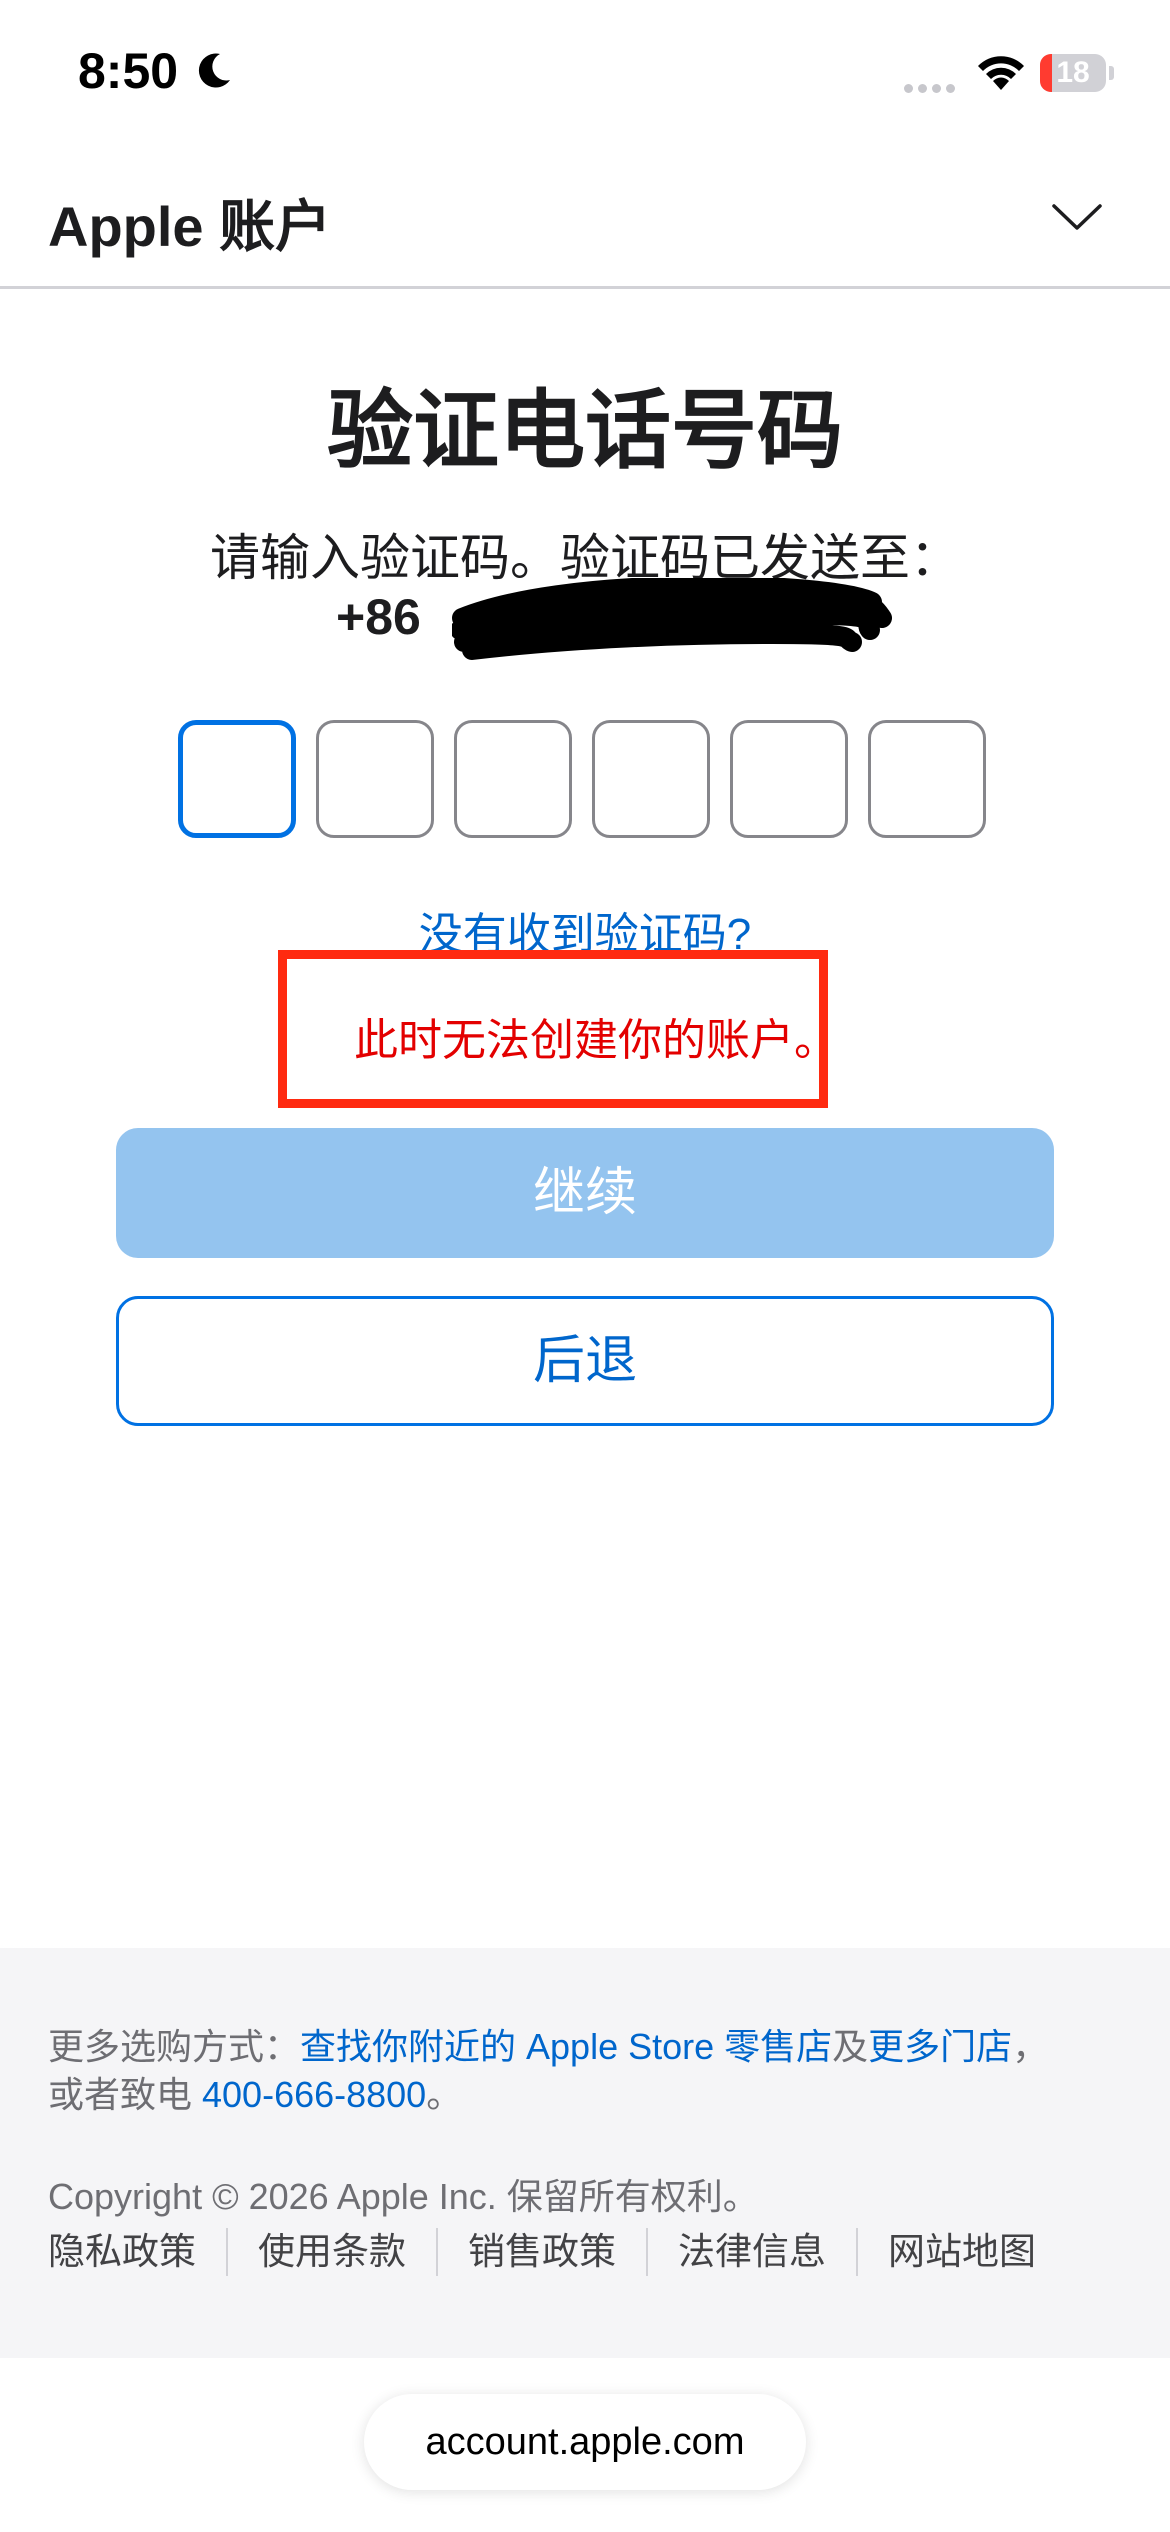  What do you see at coordinates (403, 2196) in the screenshot?
I see `copyright: Copyright © 2026 Apple Inc. 保留所有权利。` at bounding box center [403, 2196].